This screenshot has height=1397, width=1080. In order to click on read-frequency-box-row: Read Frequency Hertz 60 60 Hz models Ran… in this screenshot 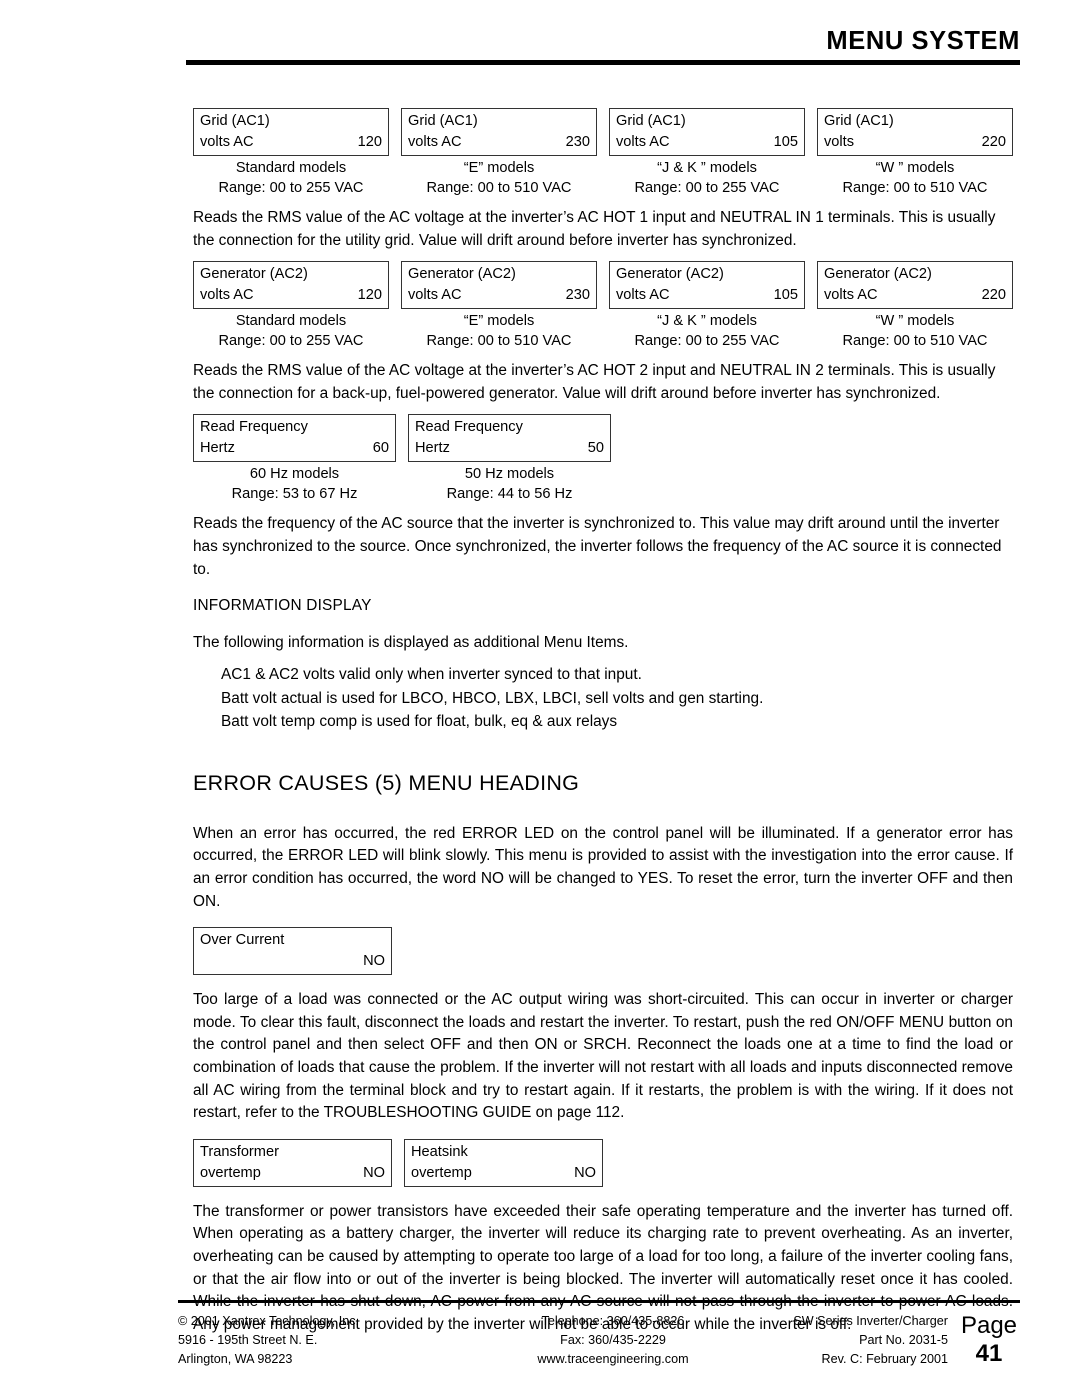, I will do `click(603, 459)`.